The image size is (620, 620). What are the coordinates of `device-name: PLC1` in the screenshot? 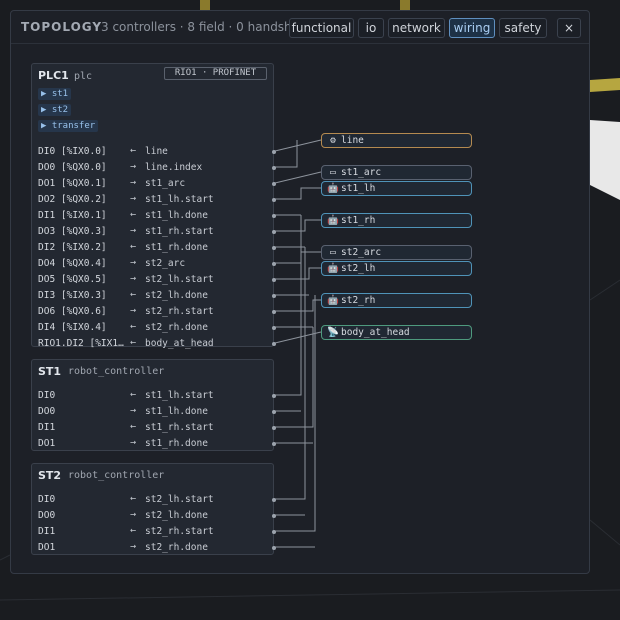 It's located at (53, 75).